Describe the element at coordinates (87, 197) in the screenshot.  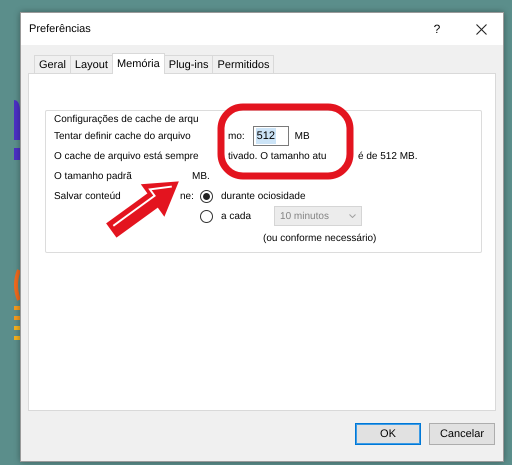
I see `field-label: Salvar conteúd` at that location.